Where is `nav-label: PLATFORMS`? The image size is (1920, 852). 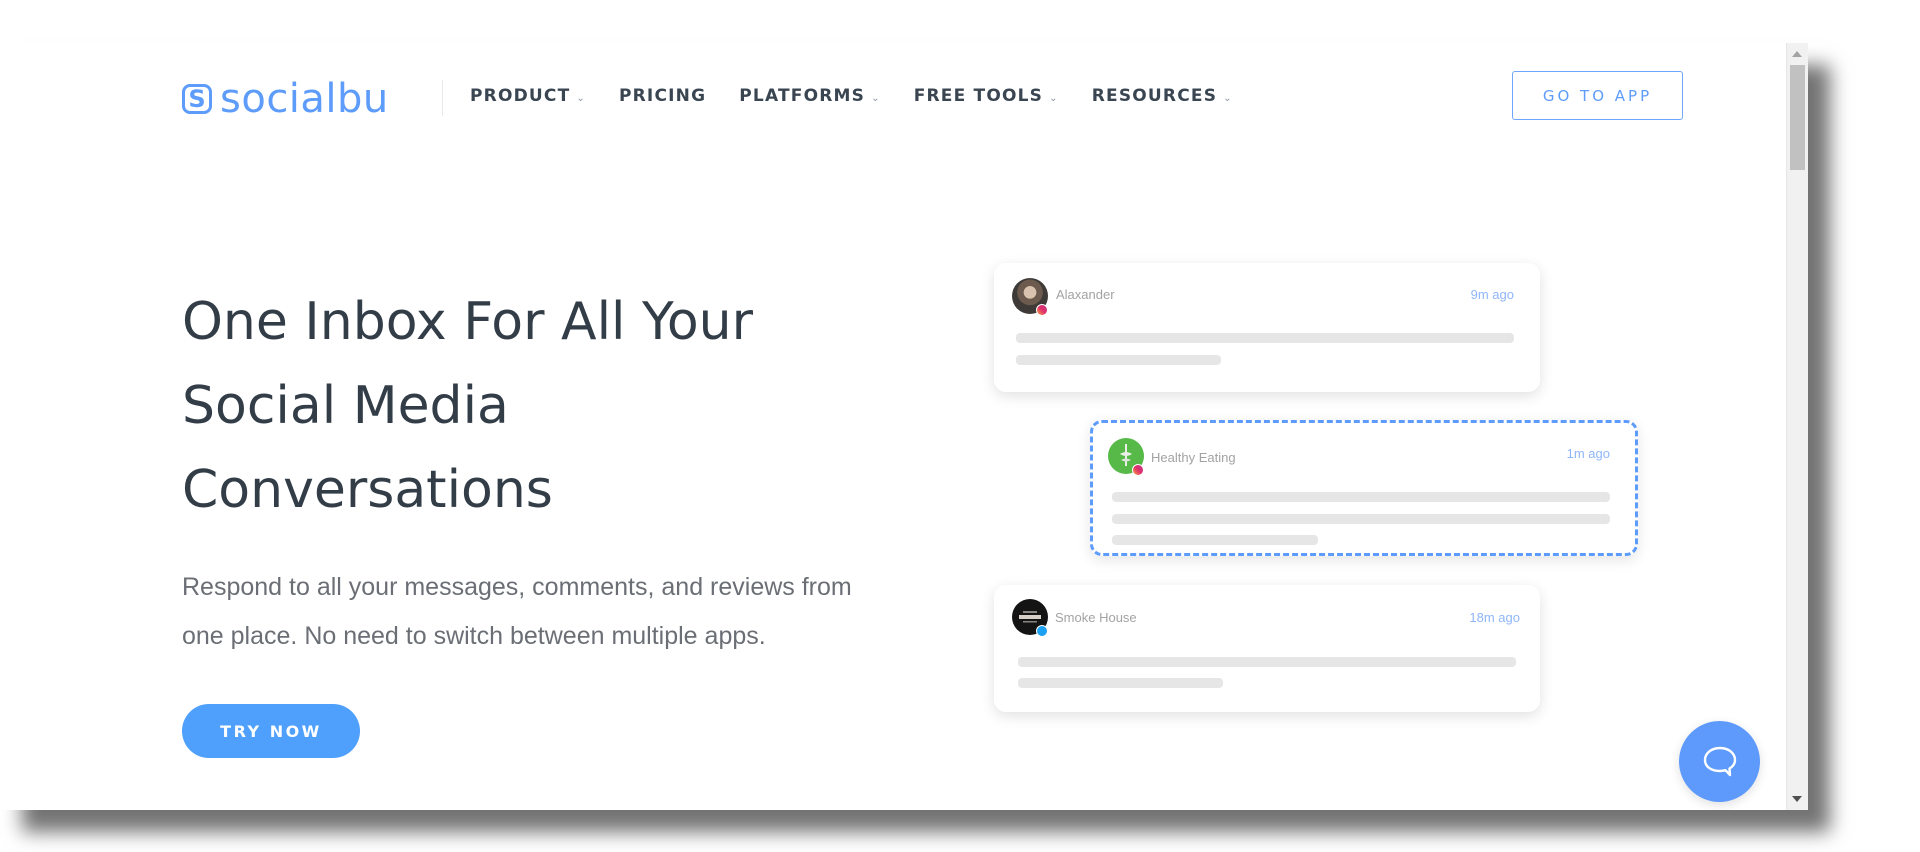 nav-label: PLATFORMS is located at coordinates (802, 96).